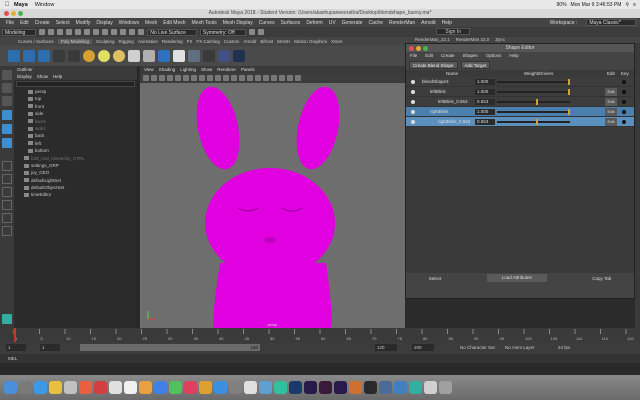 Image resolution: width=640 pixels, height=400 pixels. Describe the element at coordinates (60, 32) in the screenshot. I see `save-scene-icon` at that location.